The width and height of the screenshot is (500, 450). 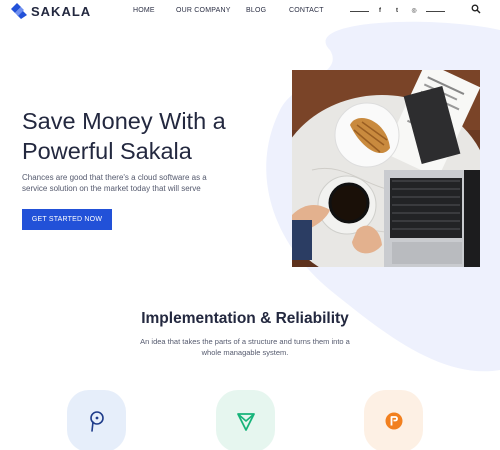 I want to click on pen-nib-icon, so click(x=96, y=421).